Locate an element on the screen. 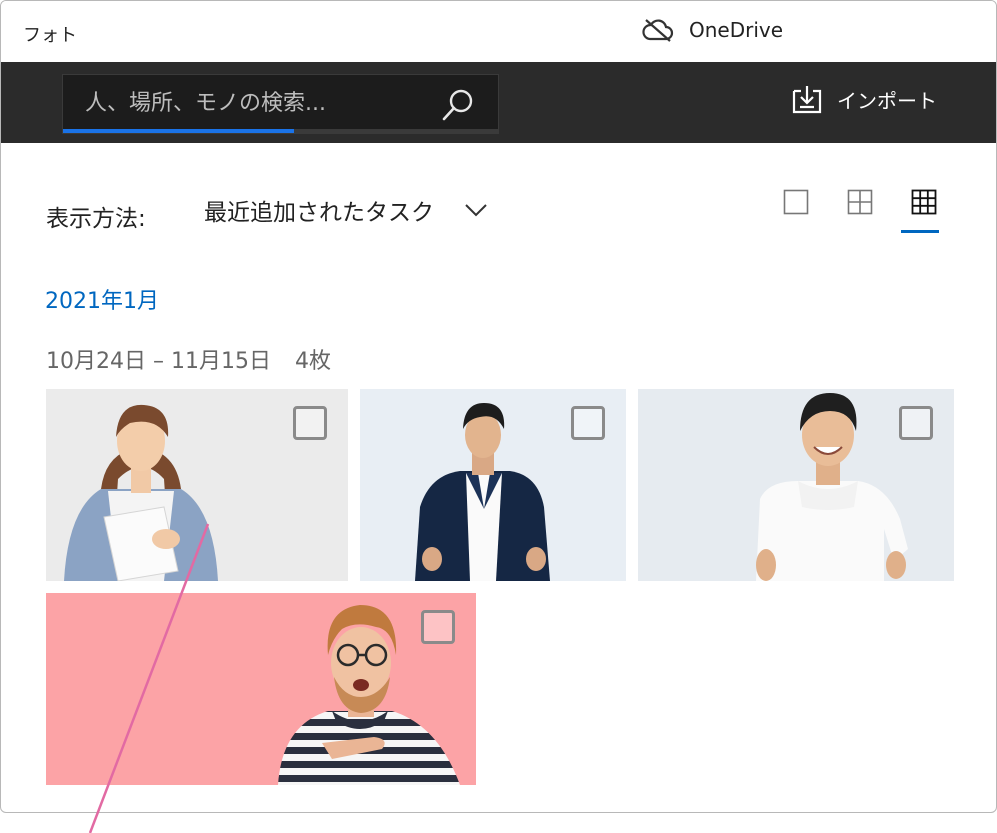  sort-dropdown-value: 最近追加されたタスク is located at coordinates (319, 213).